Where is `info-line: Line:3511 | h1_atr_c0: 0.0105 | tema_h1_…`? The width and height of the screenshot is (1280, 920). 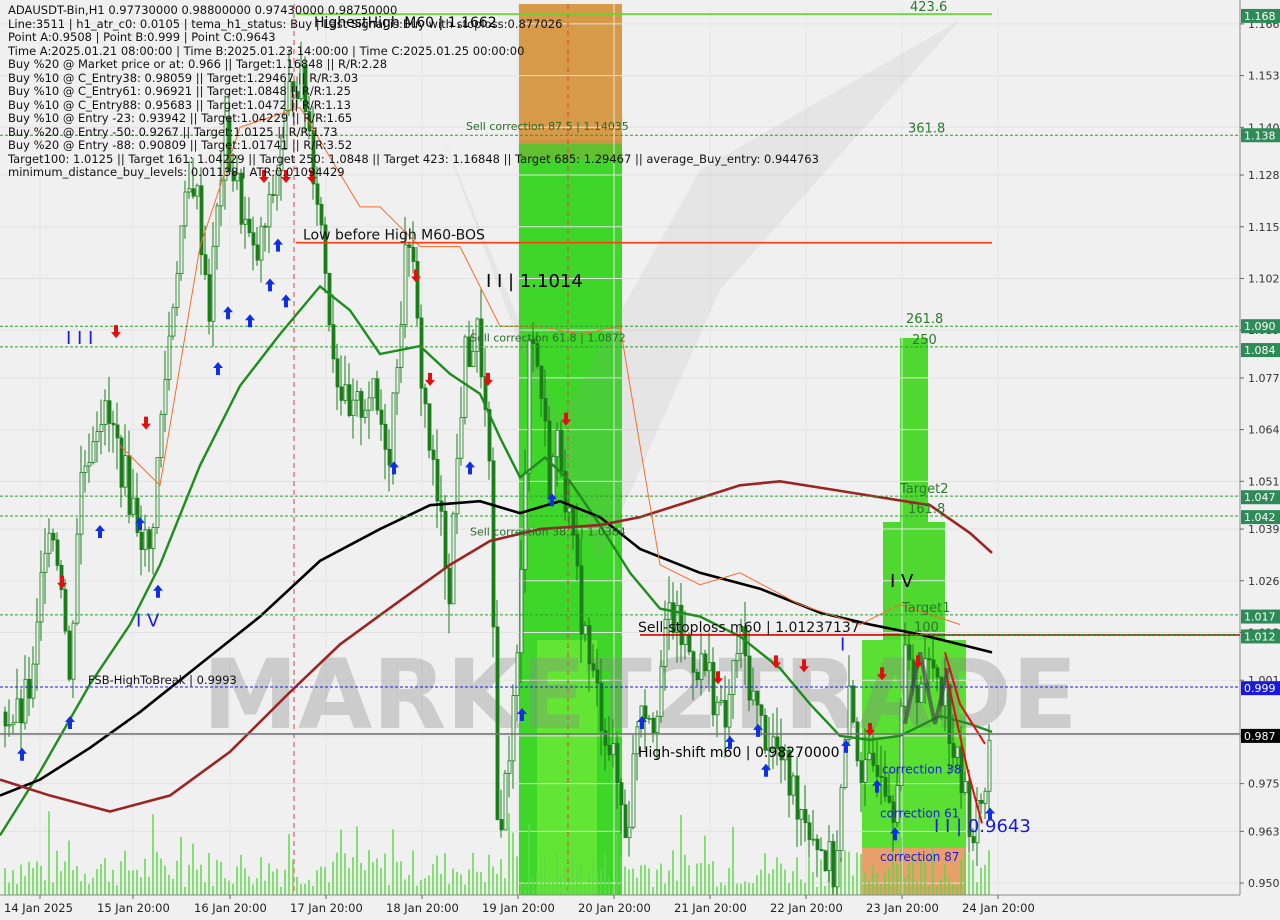 info-line: Line:3511 | h1_atr_c0: 0.0105 | tema_h1_… is located at coordinates (285, 23).